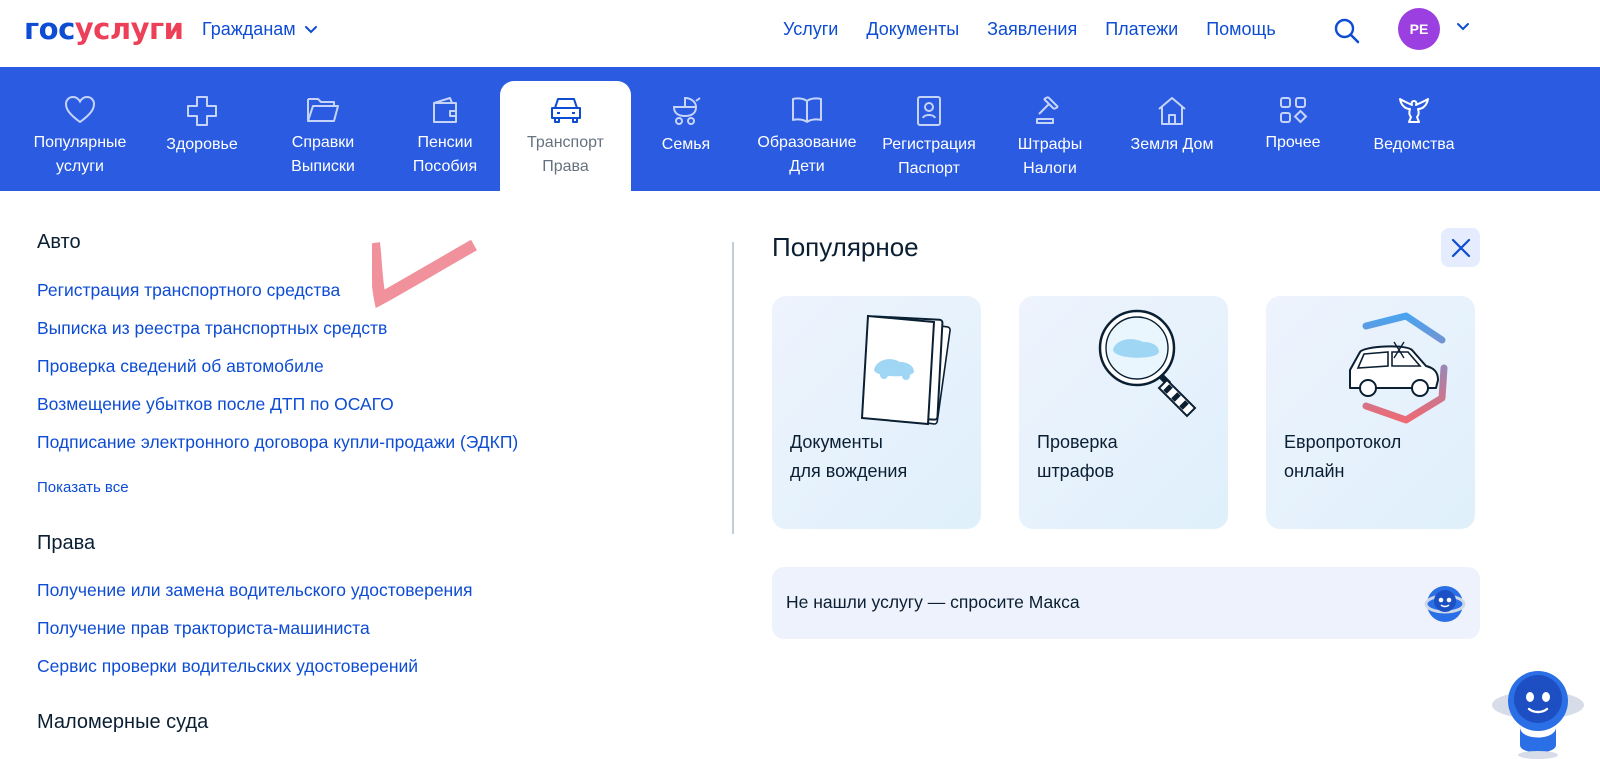 The width and height of the screenshot is (1600, 759). Describe the element at coordinates (59, 242) in the screenshot. I see `section-title-auto: Авто` at that location.